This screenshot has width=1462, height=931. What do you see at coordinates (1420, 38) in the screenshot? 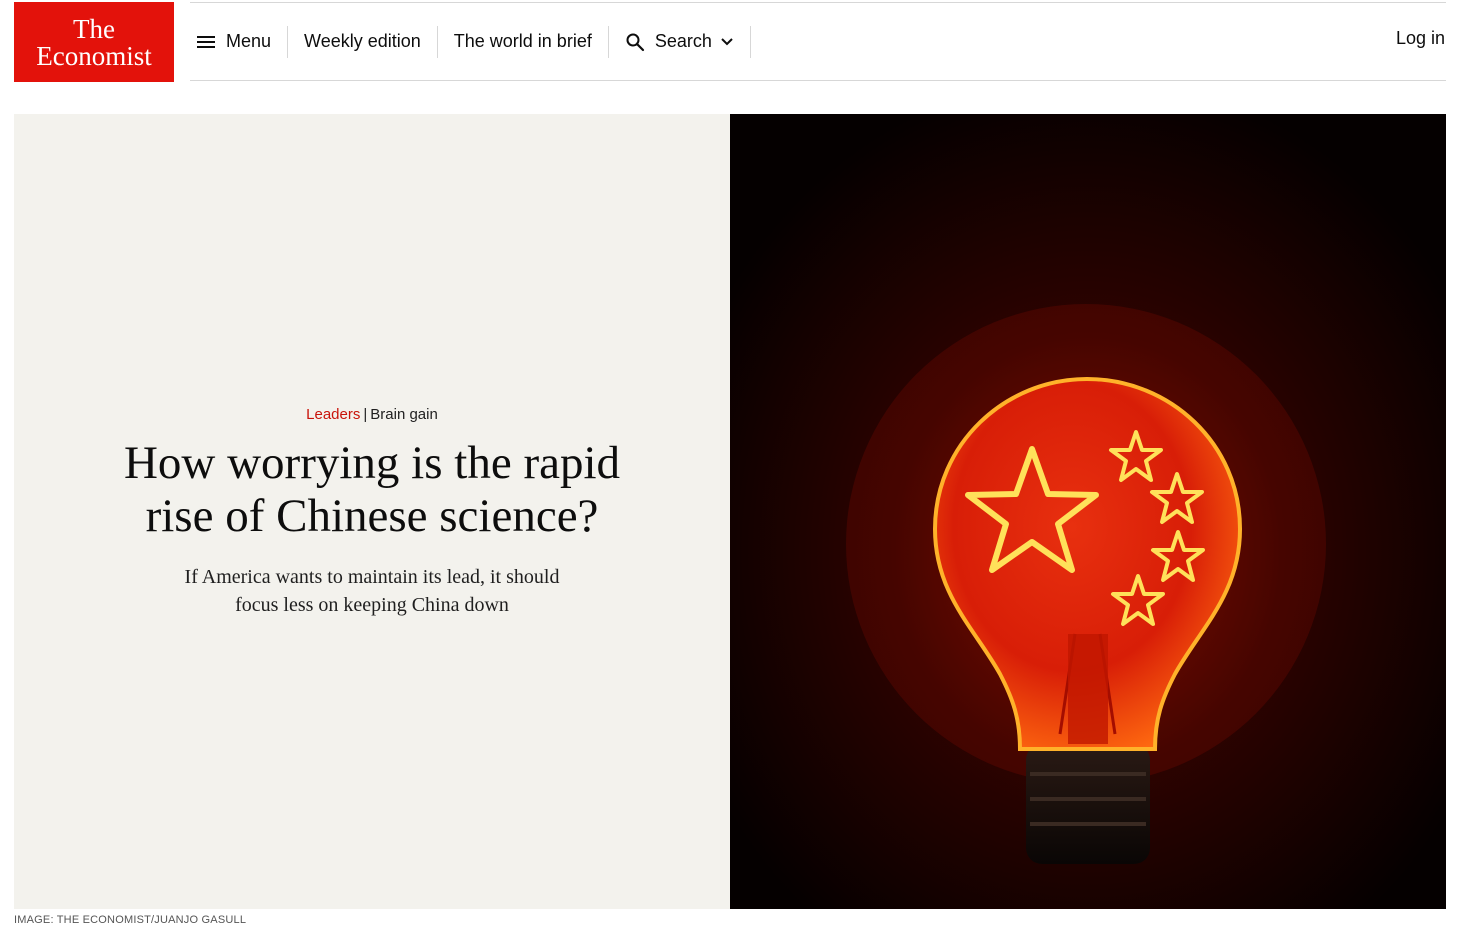
I see `login-link: Log in` at bounding box center [1420, 38].